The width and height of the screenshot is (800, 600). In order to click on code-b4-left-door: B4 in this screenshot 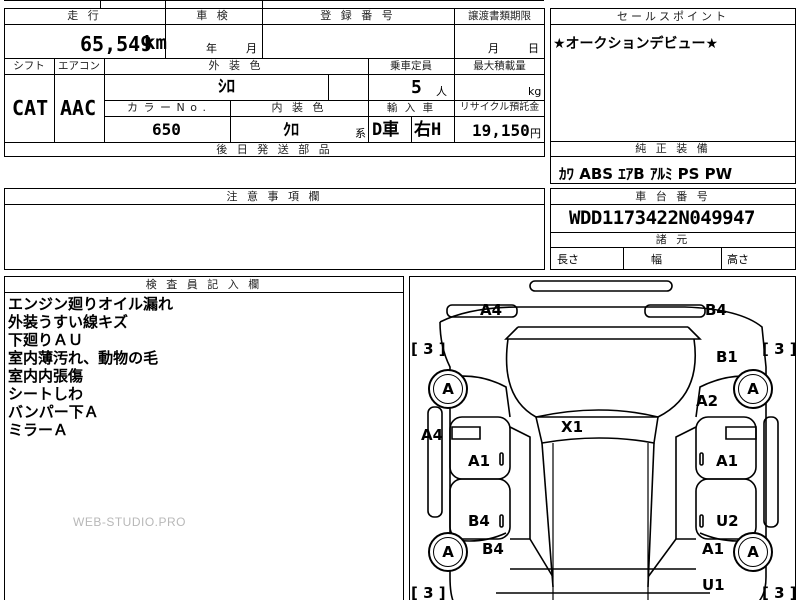, I will do `click(479, 521)`.